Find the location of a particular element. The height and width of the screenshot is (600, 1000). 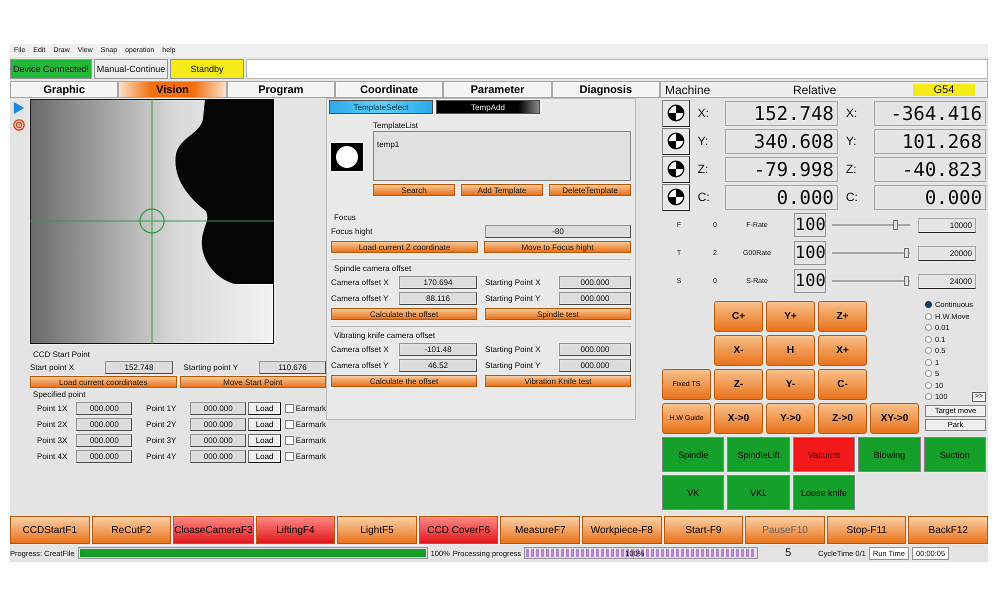

action-button: Move to Focus hight is located at coordinates (557, 247).